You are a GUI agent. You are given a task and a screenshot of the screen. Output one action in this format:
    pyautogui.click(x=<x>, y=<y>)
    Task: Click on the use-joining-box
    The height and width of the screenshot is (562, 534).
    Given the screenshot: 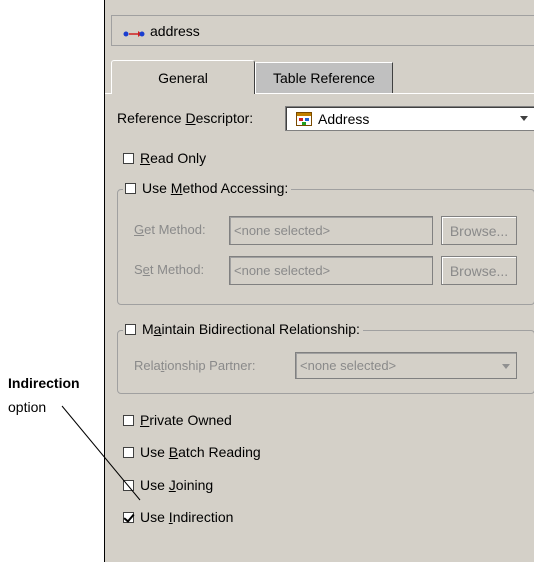 What is the action you would take?
    pyautogui.click(x=128, y=485)
    